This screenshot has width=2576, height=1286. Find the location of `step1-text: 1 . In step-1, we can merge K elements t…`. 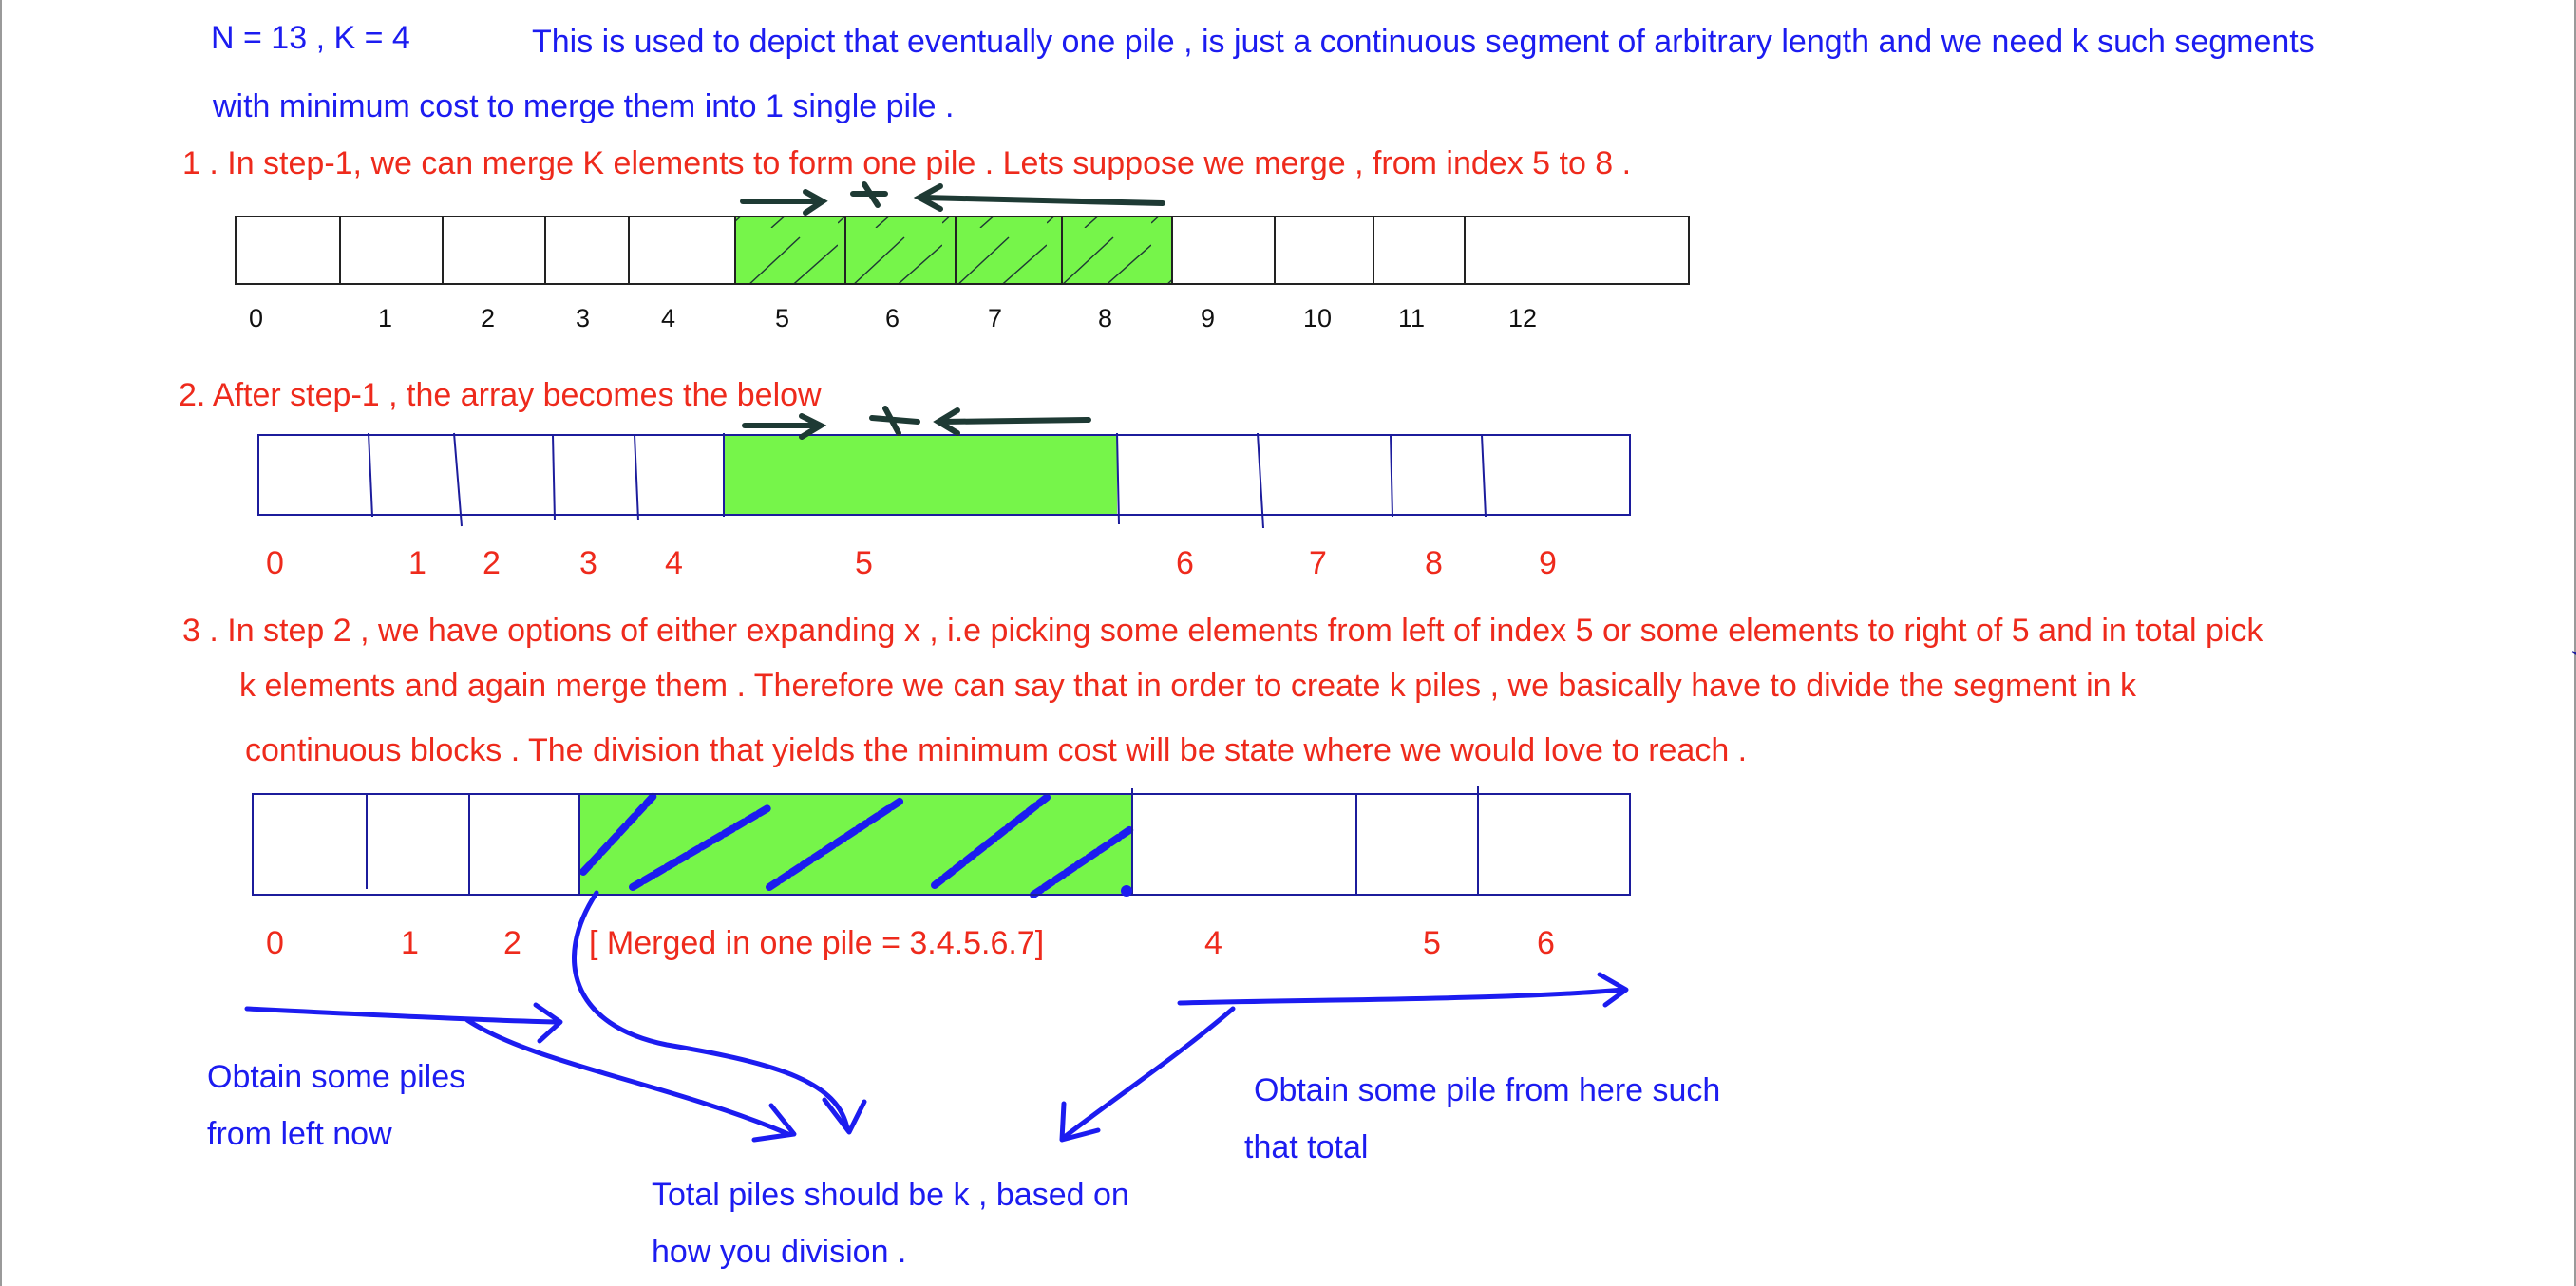

step1-text: 1 . In step-1, we can merge K elements t… is located at coordinates (907, 163).